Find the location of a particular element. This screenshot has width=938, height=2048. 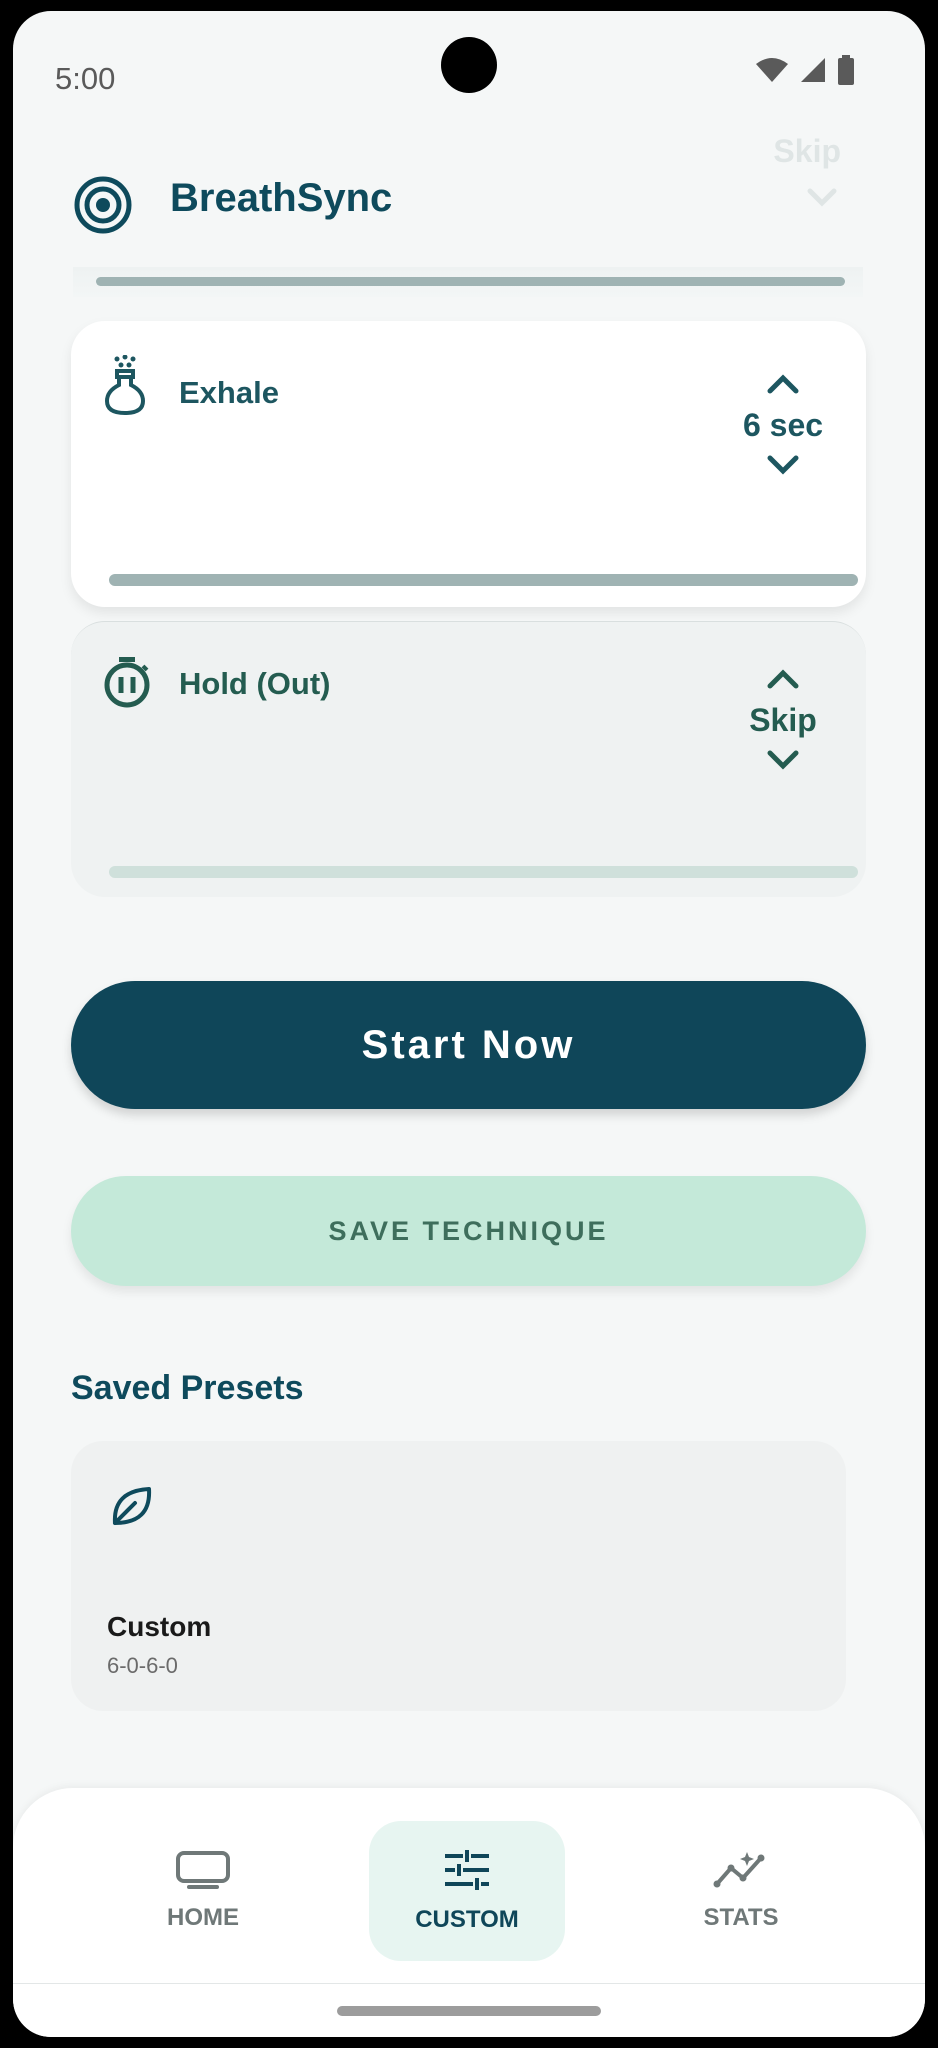

nav-custom: CUSTOM is located at coordinates (467, 1891).